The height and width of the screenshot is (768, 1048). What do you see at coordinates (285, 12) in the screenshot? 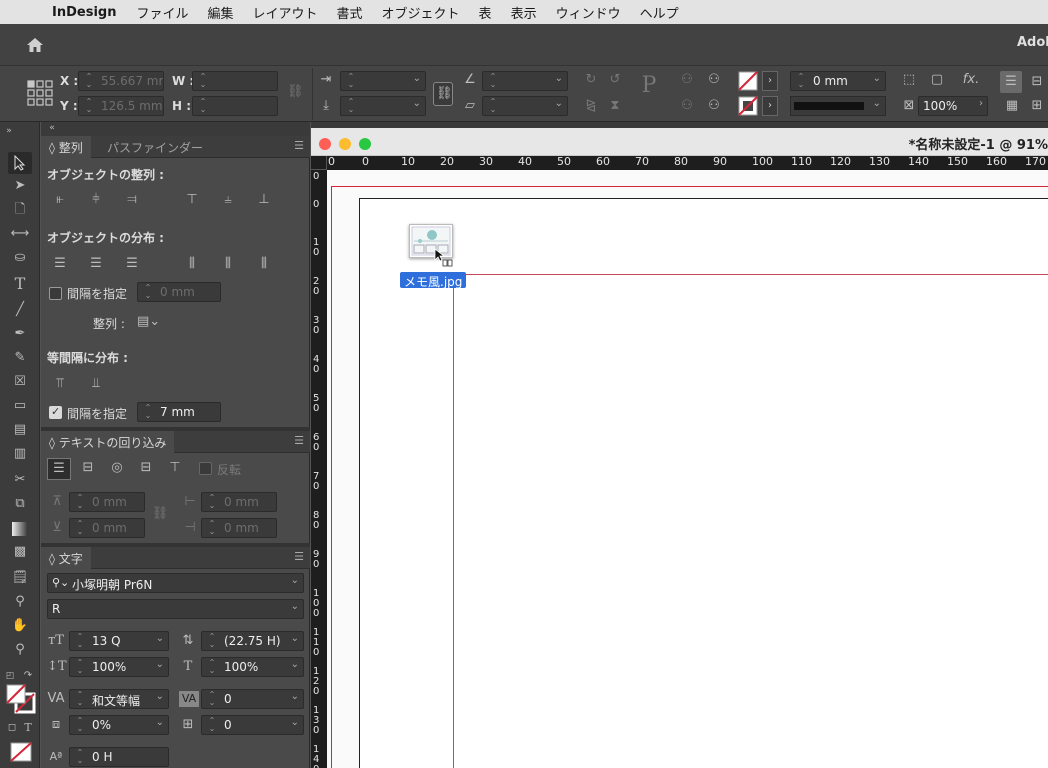
I see `menu-layout: レイアウト` at bounding box center [285, 12].